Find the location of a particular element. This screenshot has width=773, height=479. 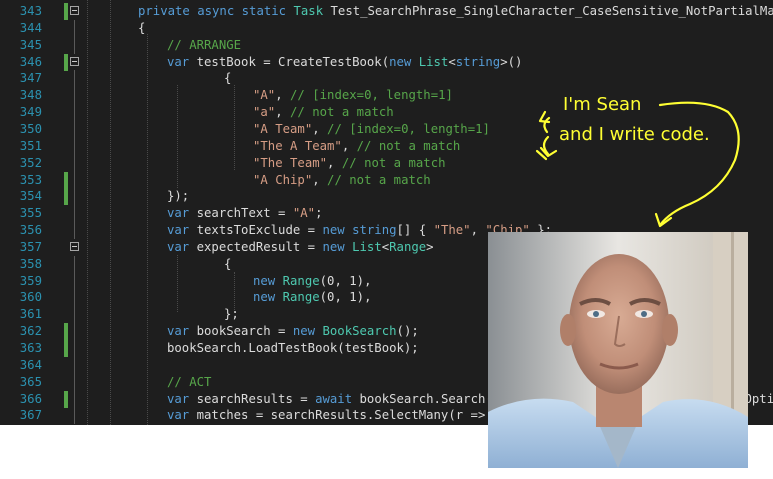

line-number: 360 is located at coordinates (30, 297).